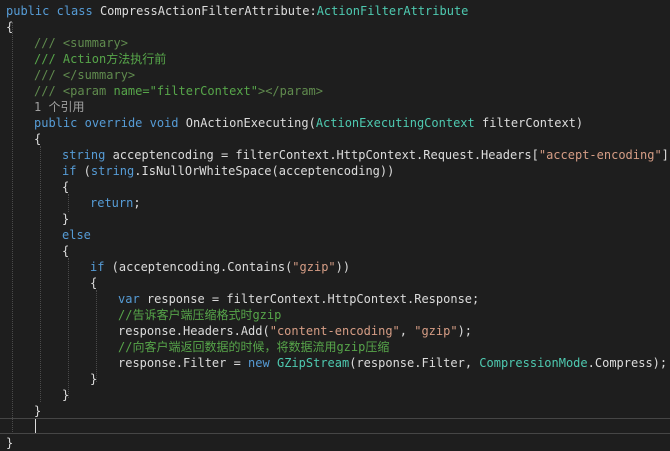  What do you see at coordinates (313, 363) in the screenshot?
I see `code-token: GZipStream` at bounding box center [313, 363].